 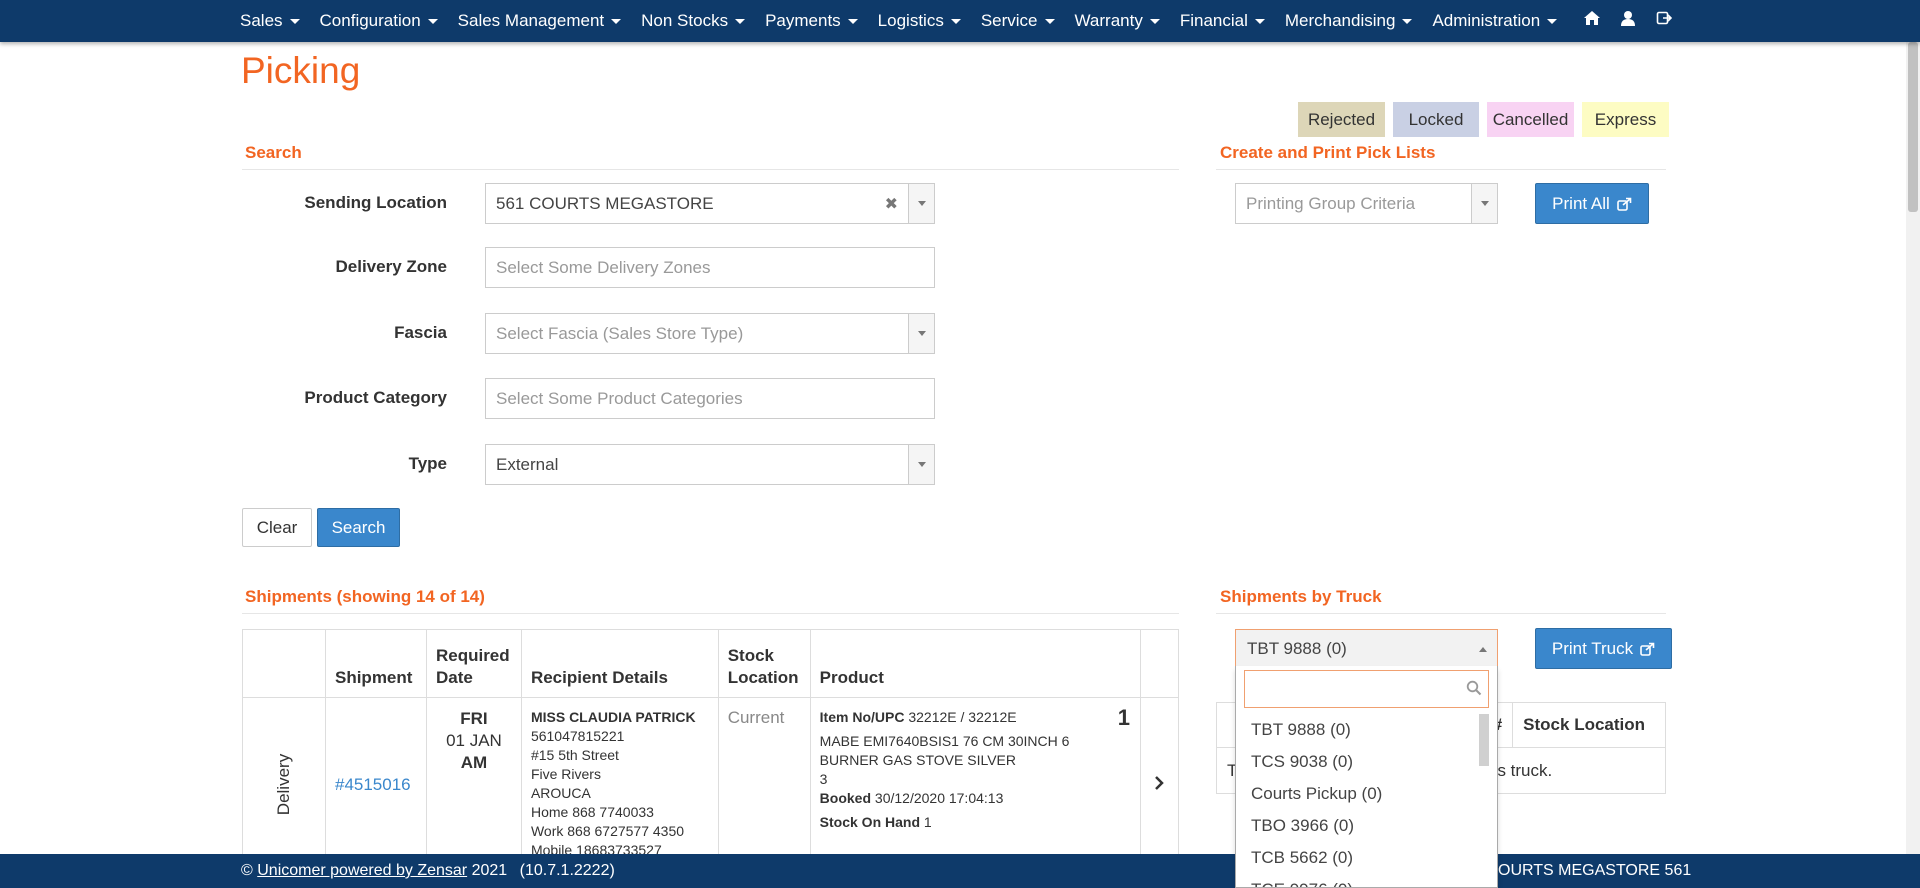 I want to click on nav-sales: Sales, so click(x=270, y=21).